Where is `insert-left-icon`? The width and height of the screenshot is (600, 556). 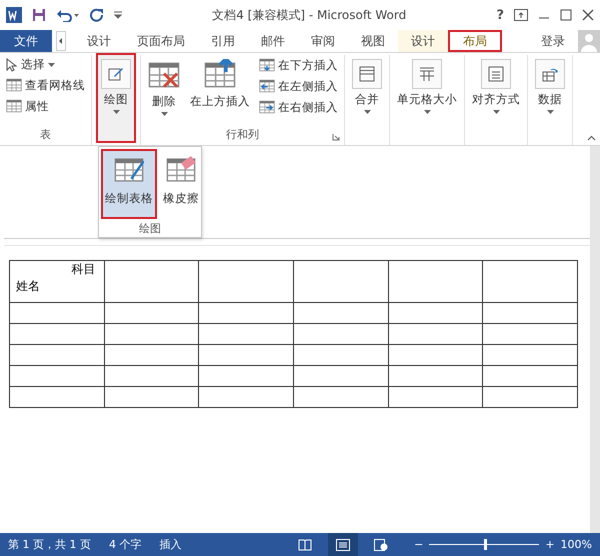 insert-left-icon is located at coordinates (267, 86).